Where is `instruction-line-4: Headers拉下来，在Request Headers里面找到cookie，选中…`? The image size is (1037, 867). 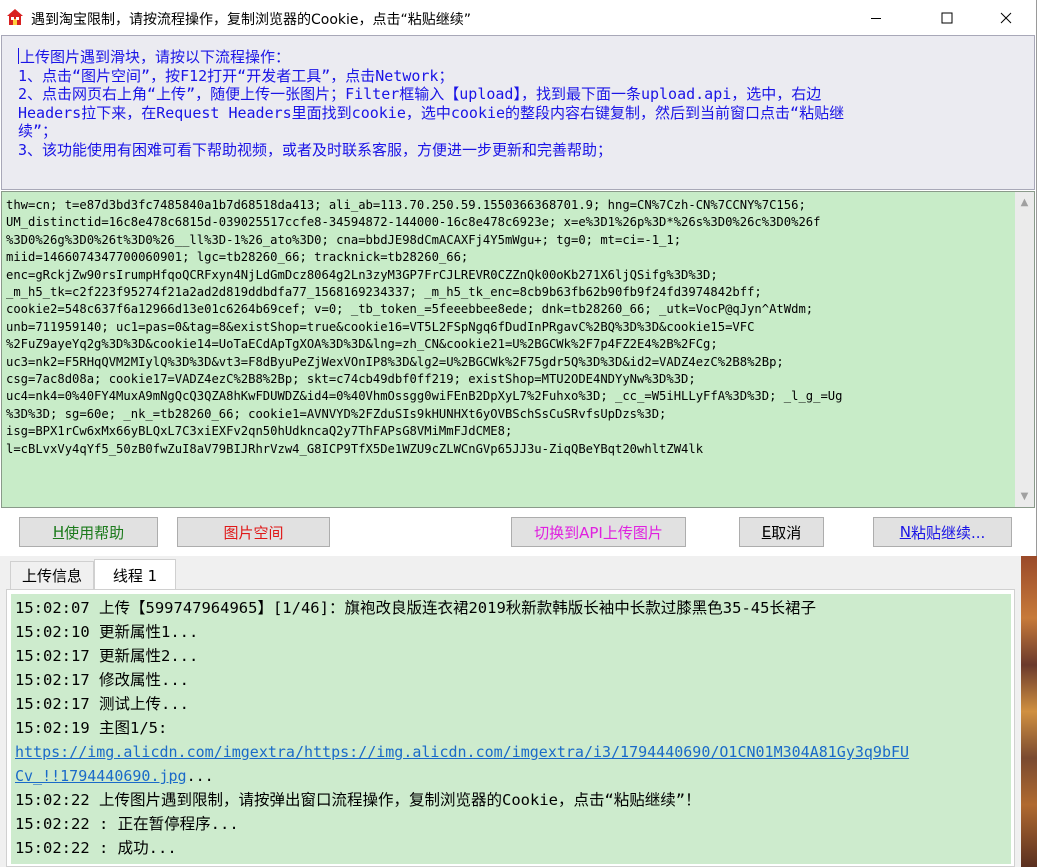 instruction-line-4: Headers拉下来，在Request Headers里面找到cookie，选中… is located at coordinates (431, 113).